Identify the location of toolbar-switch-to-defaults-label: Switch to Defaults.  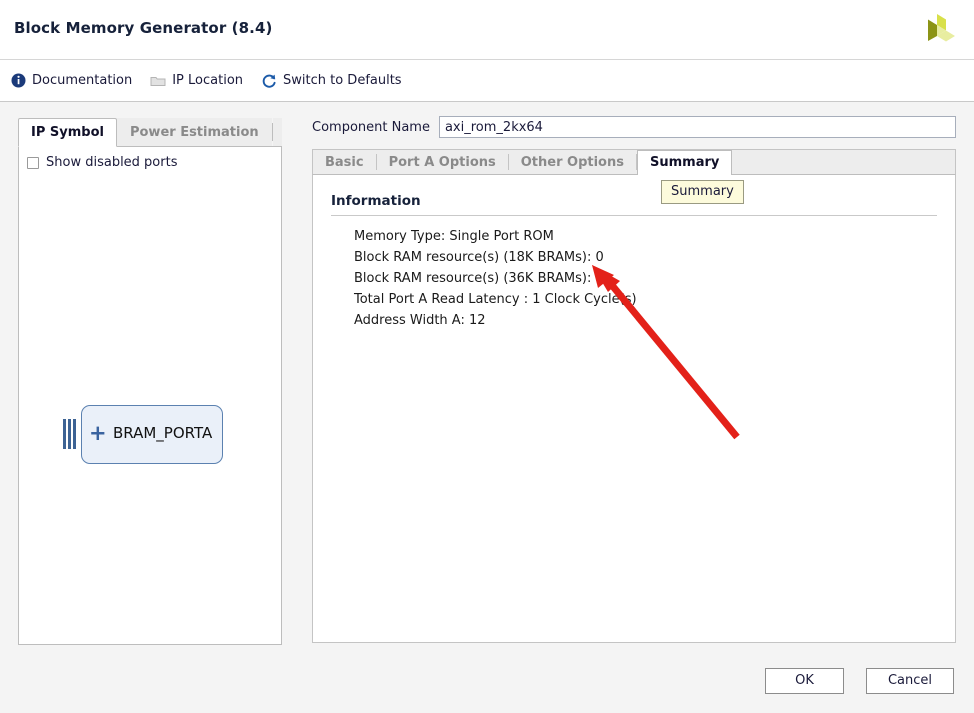
(342, 80).